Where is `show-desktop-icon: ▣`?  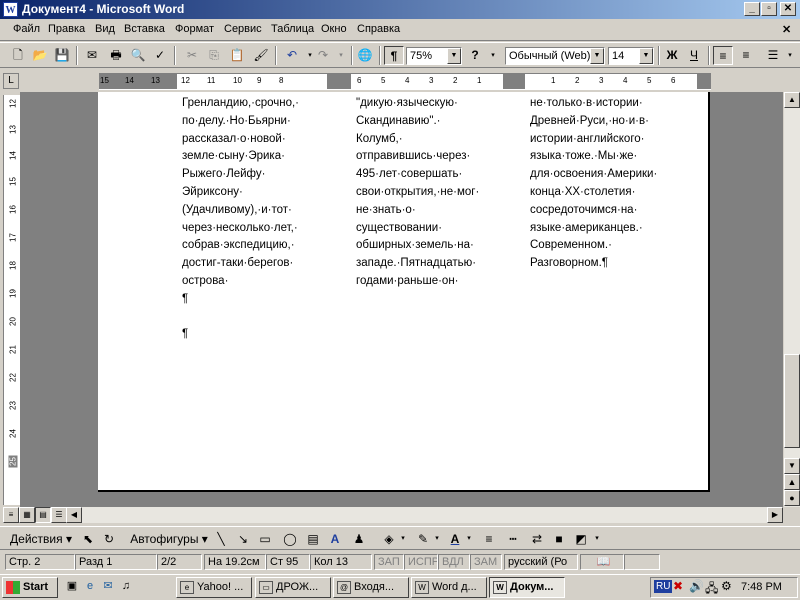
show-desktop-icon: ▣ is located at coordinates (72, 587).